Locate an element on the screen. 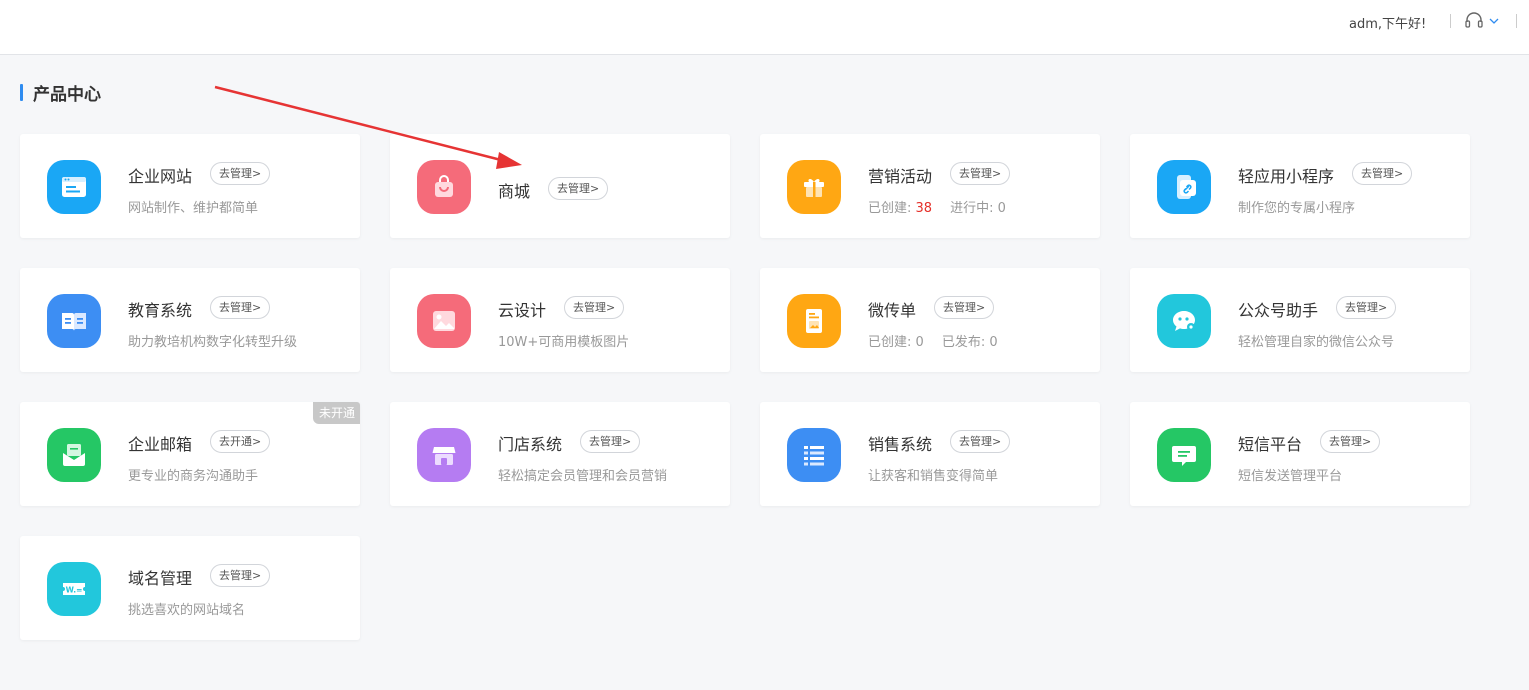 This screenshot has height=690, width=1529. product-card-marketing: 营销活动 去管理> 已创建: 38 进行中: 0 is located at coordinates (930, 186).